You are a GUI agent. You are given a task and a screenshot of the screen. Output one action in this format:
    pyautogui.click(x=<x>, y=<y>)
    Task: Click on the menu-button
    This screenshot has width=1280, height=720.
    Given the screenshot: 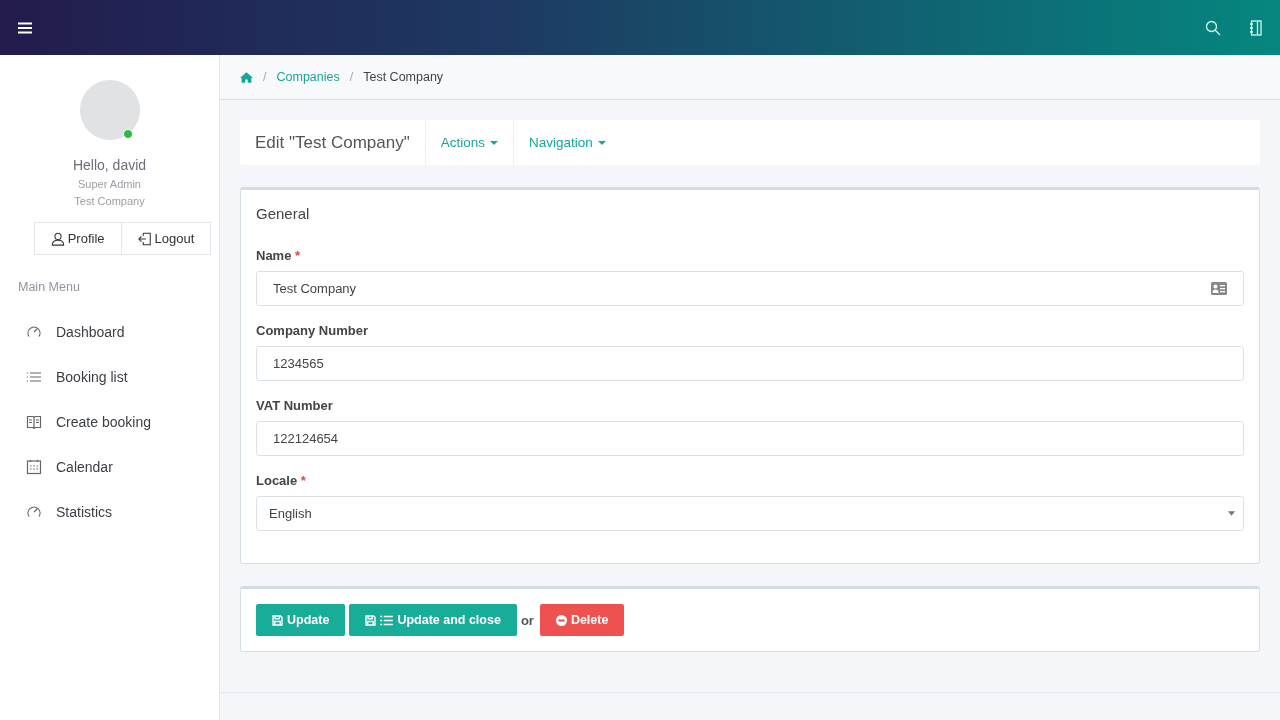 What is the action you would take?
    pyautogui.click(x=25, y=27)
    